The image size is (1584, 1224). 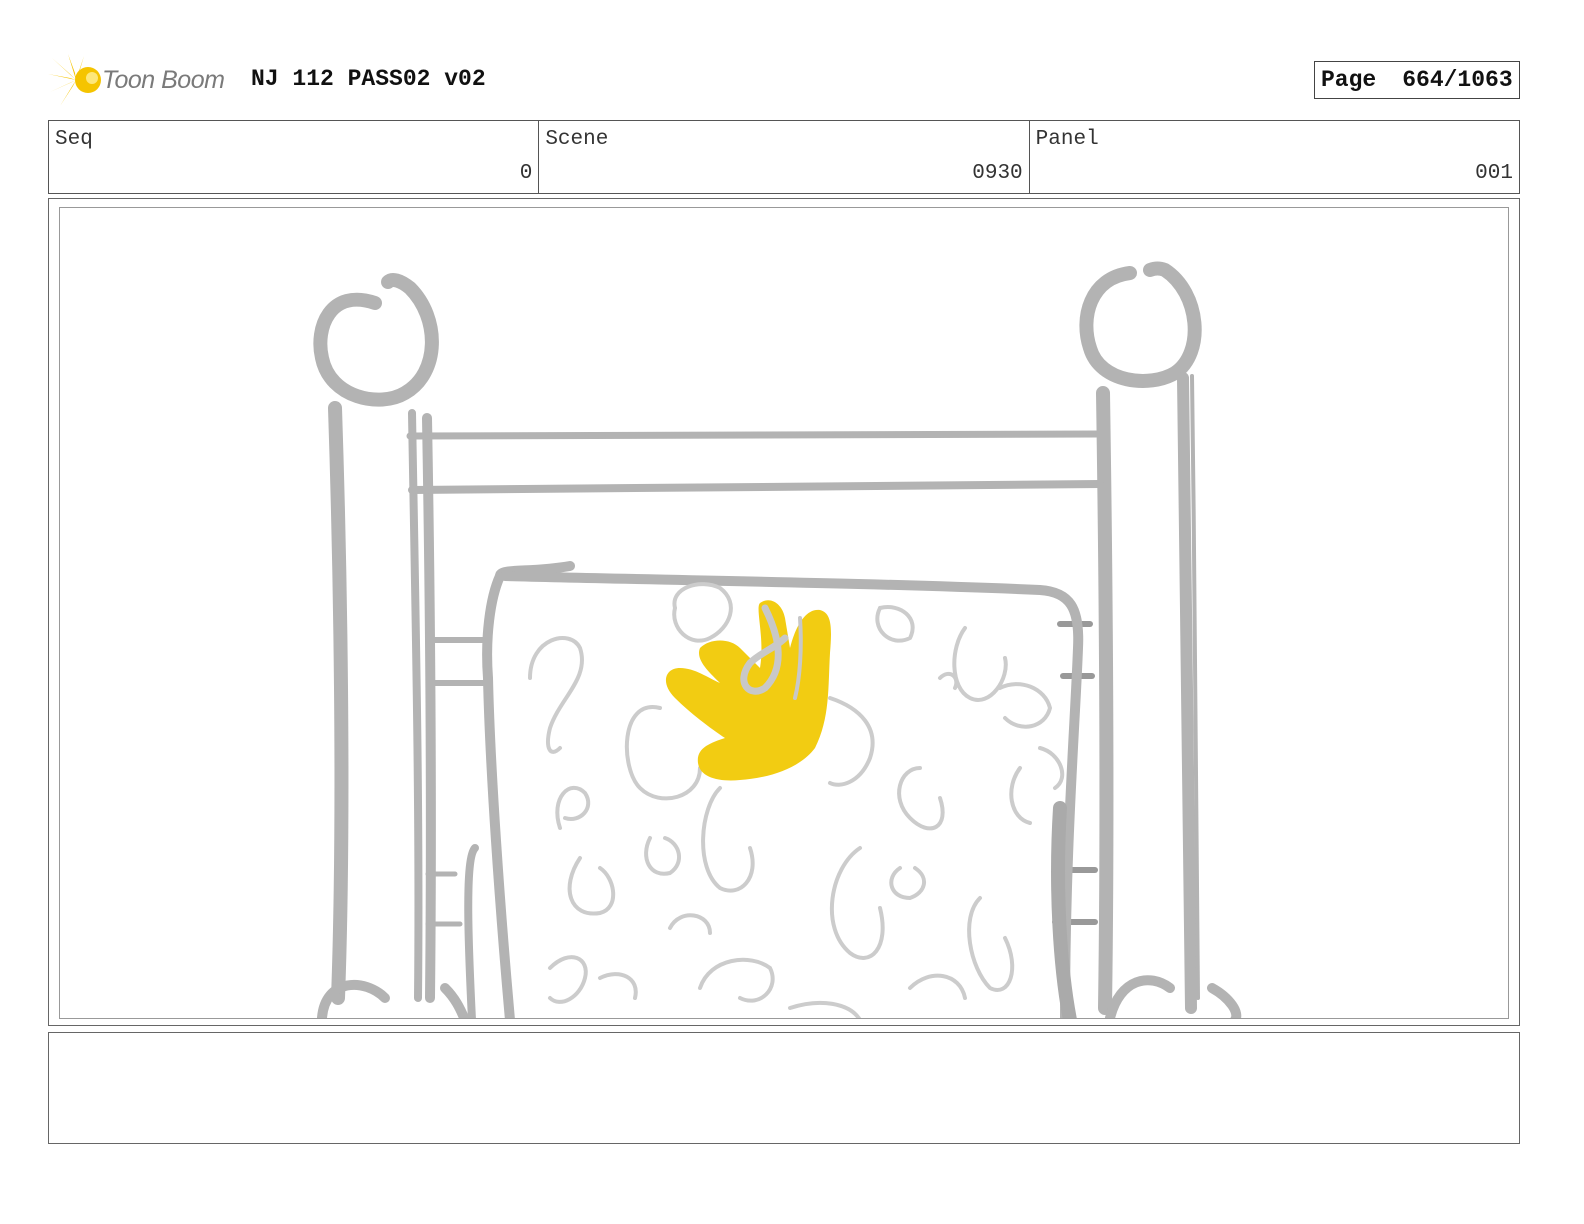 I want to click on seq-label: Seq, so click(x=74, y=139).